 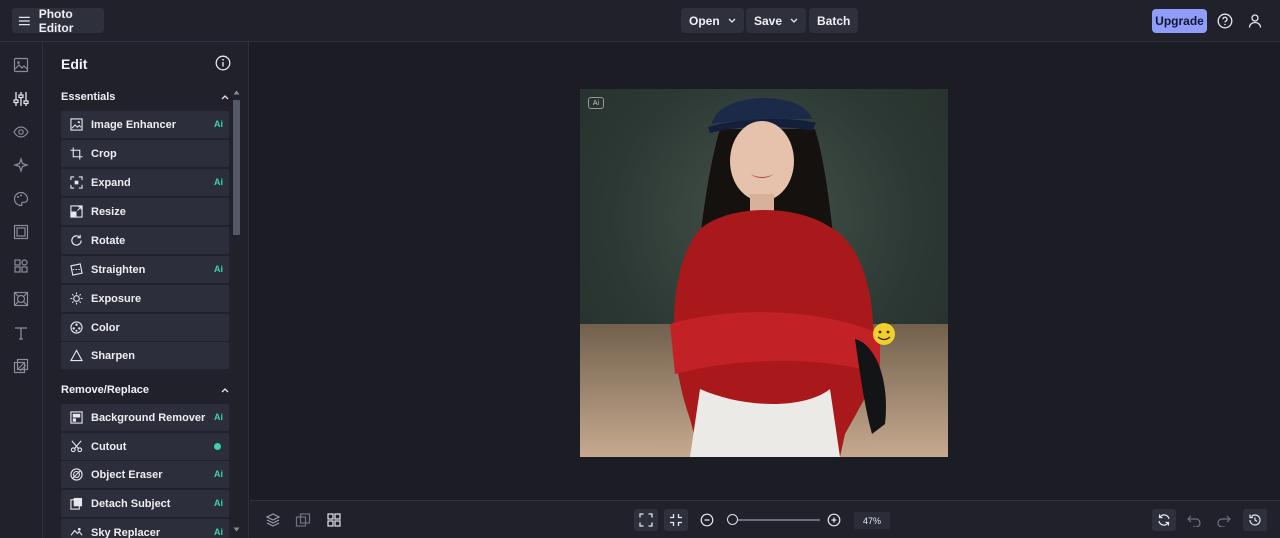 I want to click on open-label: Open, so click(x=704, y=20).